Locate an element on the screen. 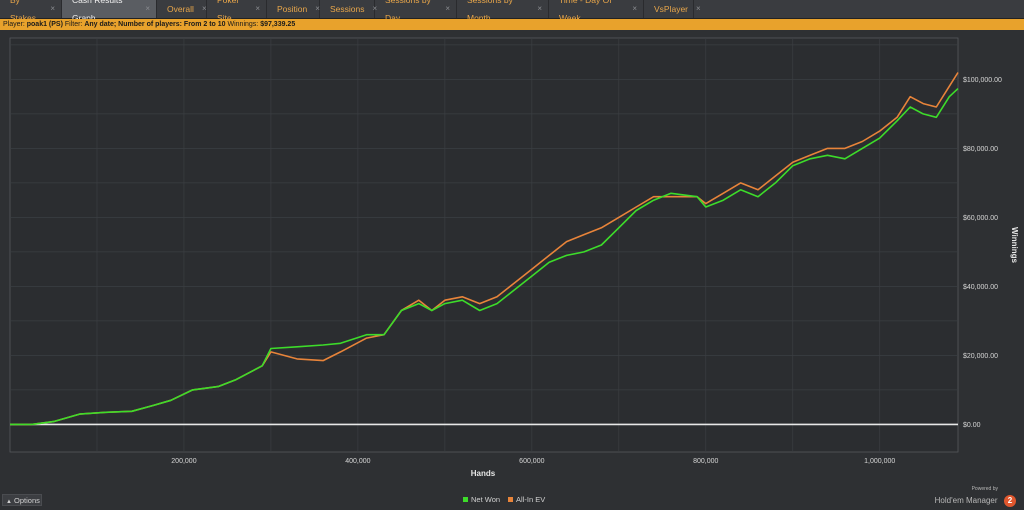  options-button: ▲ Options is located at coordinates (22, 500).